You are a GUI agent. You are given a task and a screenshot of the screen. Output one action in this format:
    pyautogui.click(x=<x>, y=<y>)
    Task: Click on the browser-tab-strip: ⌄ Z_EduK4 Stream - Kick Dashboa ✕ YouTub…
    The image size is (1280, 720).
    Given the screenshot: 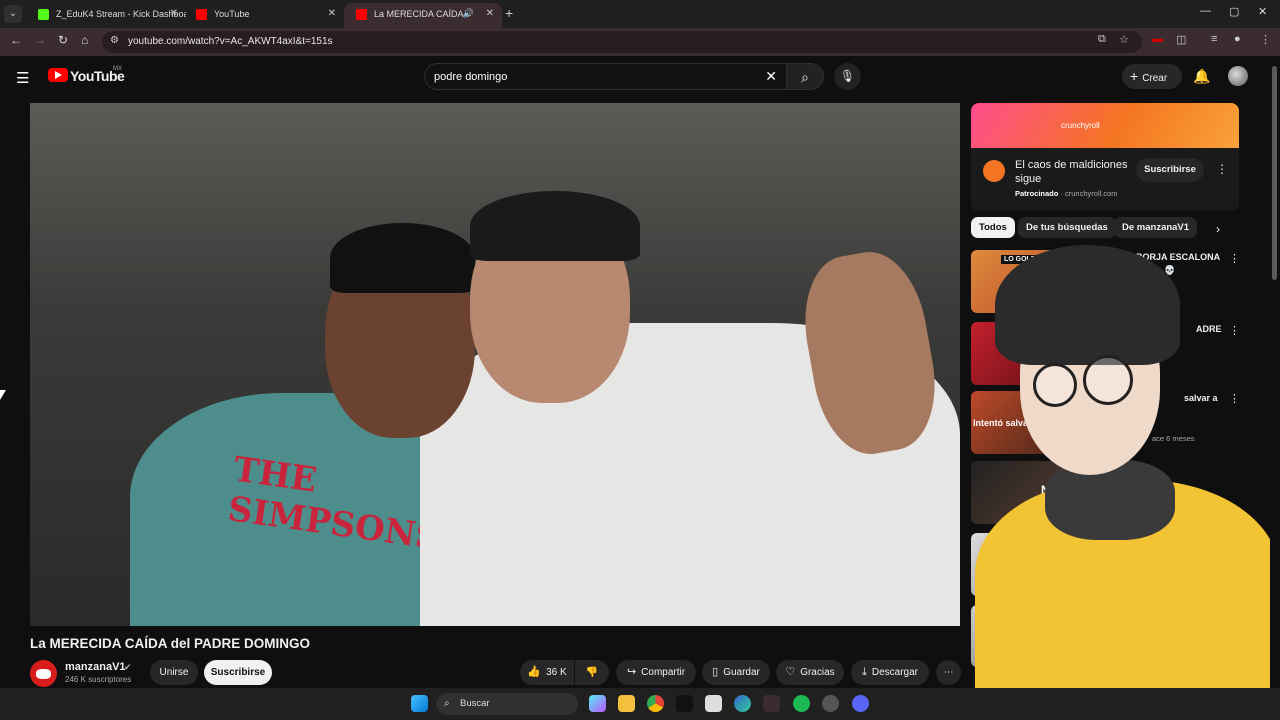 What is the action you would take?
    pyautogui.click(x=640, y=14)
    